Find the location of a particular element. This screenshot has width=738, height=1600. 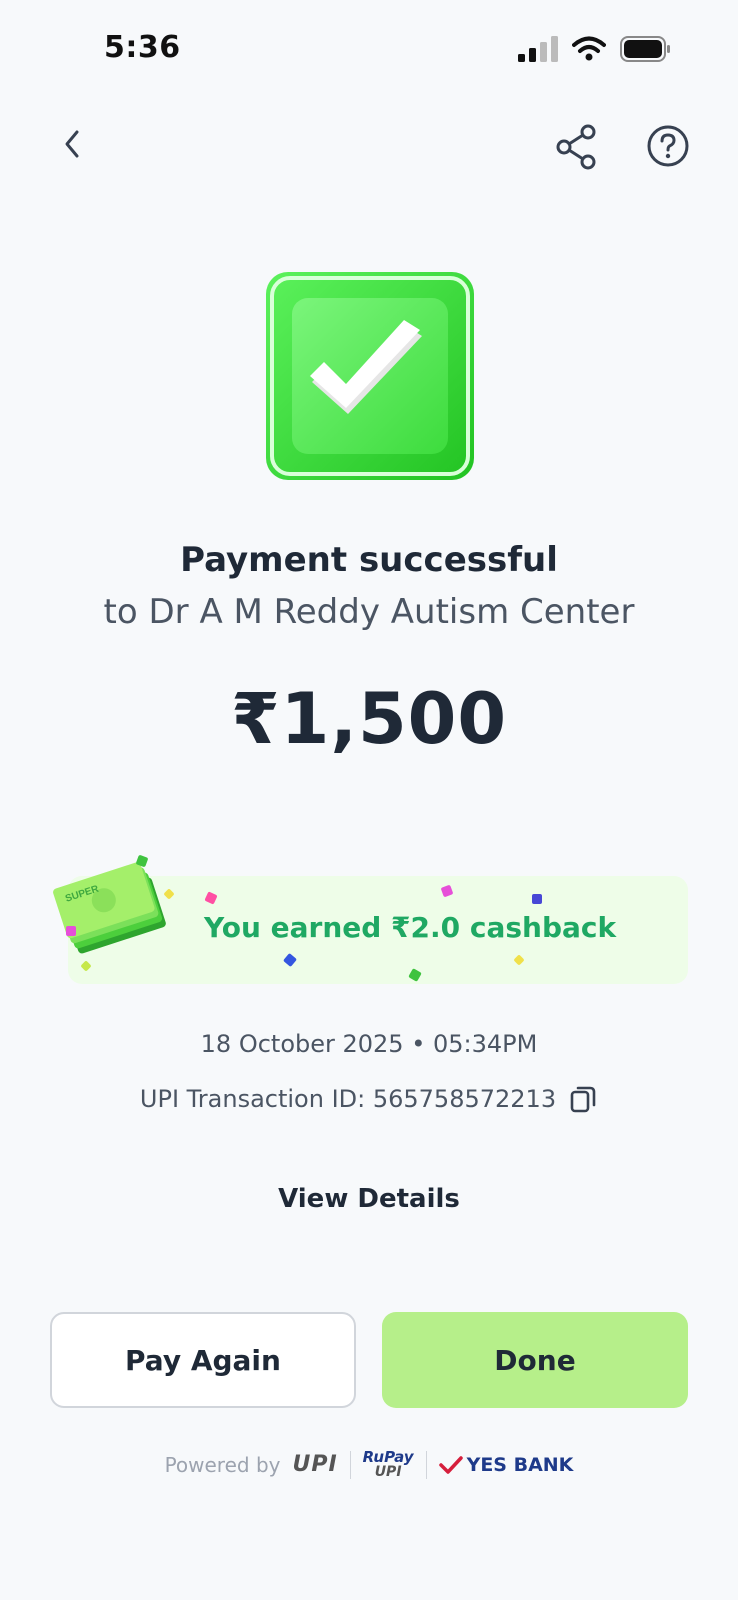

battery-icon is located at coordinates (645, 49).